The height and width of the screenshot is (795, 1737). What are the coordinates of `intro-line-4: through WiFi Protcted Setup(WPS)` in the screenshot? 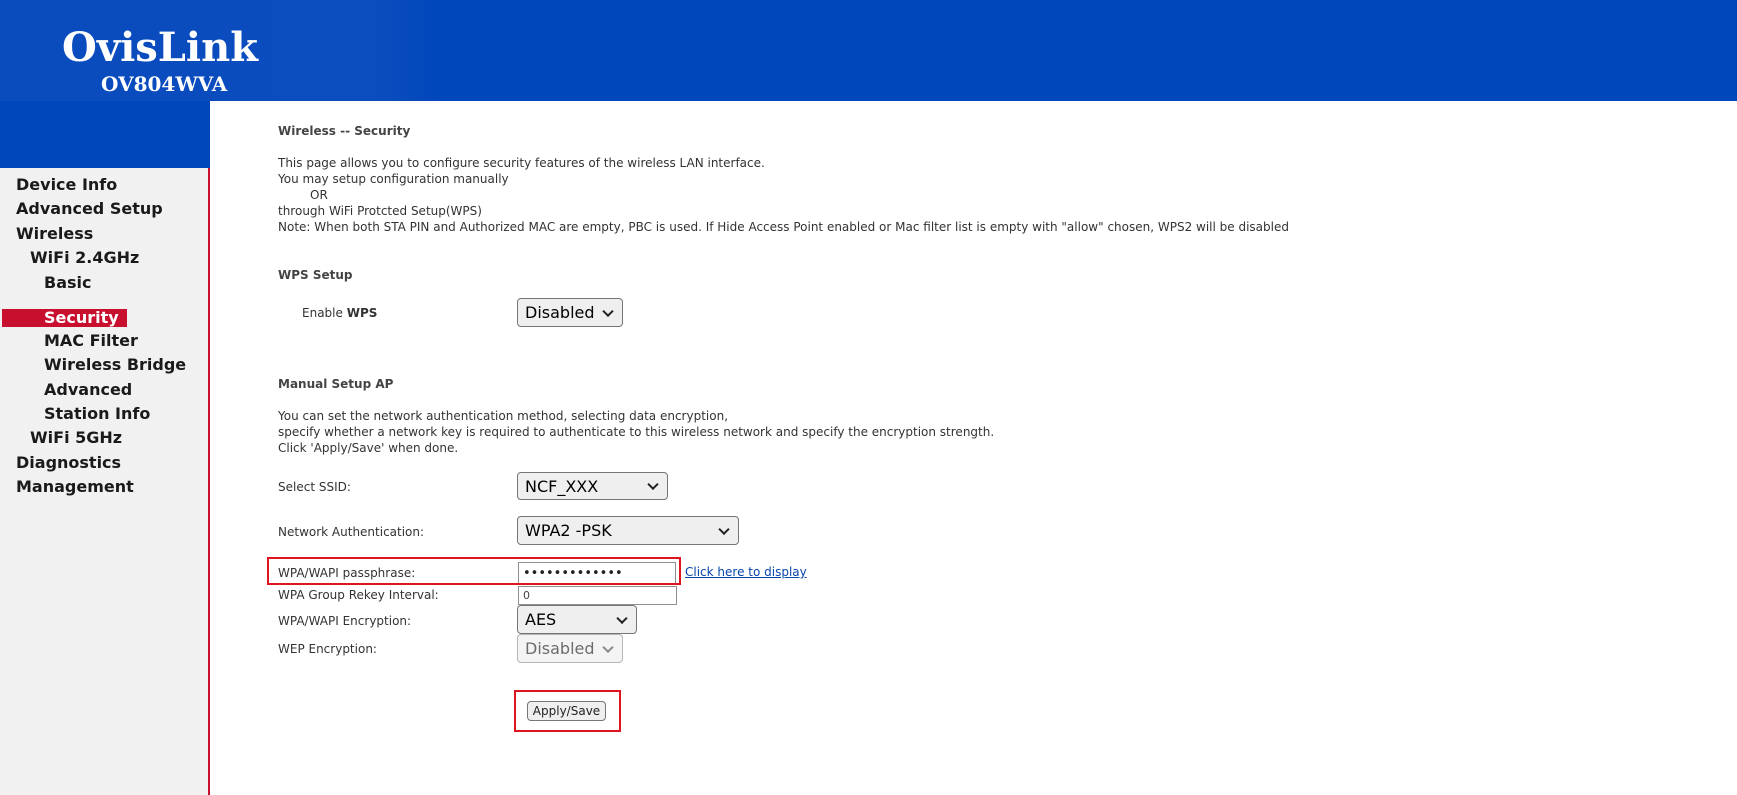 It's located at (380, 211).